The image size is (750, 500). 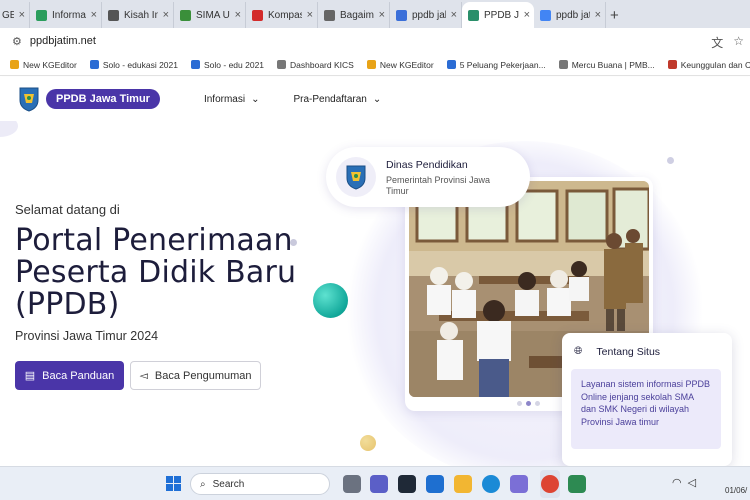 What do you see at coordinates (203, 375) in the screenshot?
I see `button-label: Baca Pengumuman` at bounding box center [203, 375].